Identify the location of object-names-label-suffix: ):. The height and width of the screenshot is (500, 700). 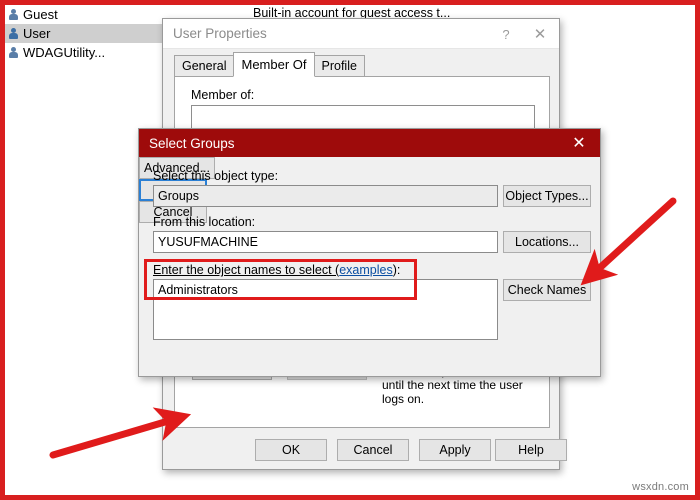
(396, 270).